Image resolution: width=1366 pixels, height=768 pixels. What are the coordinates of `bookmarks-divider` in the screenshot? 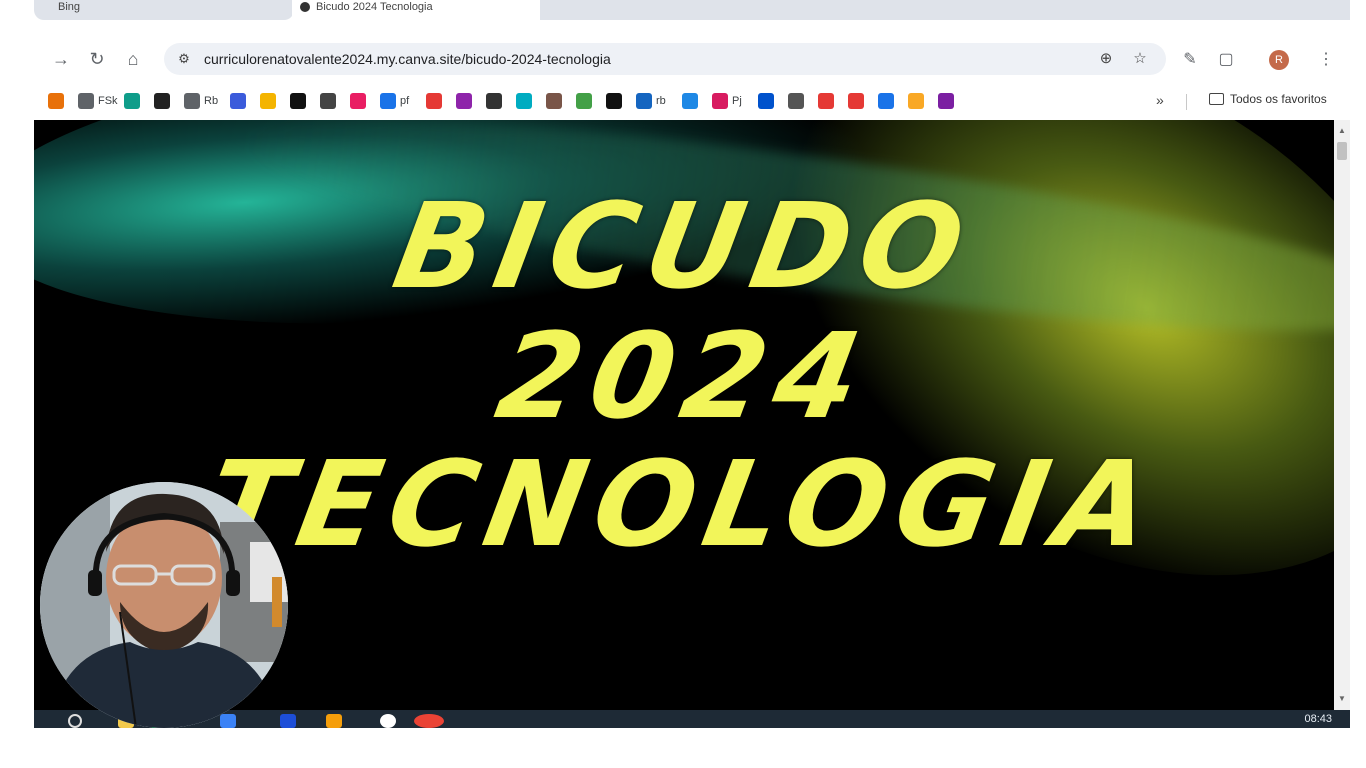 It's located at (1186, 102).